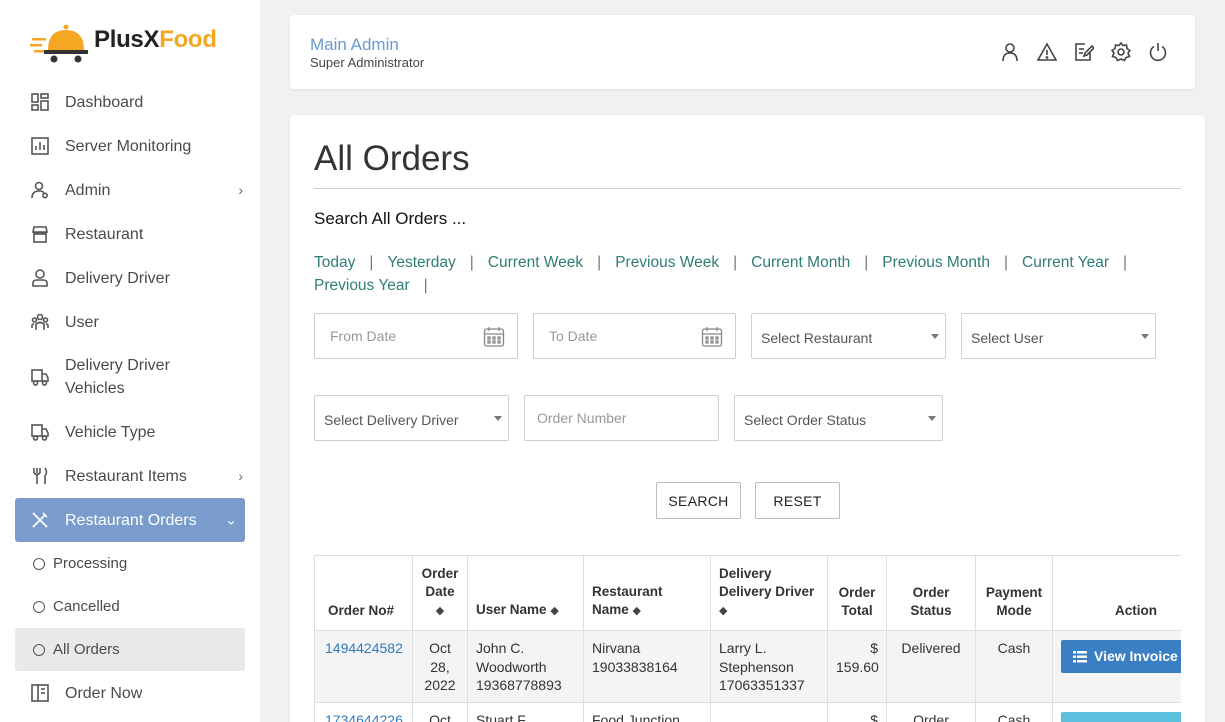 The height and width of the screenshot is (722, 1225). I want to click on link-previous-month: Previous Month, so click(936, 262).